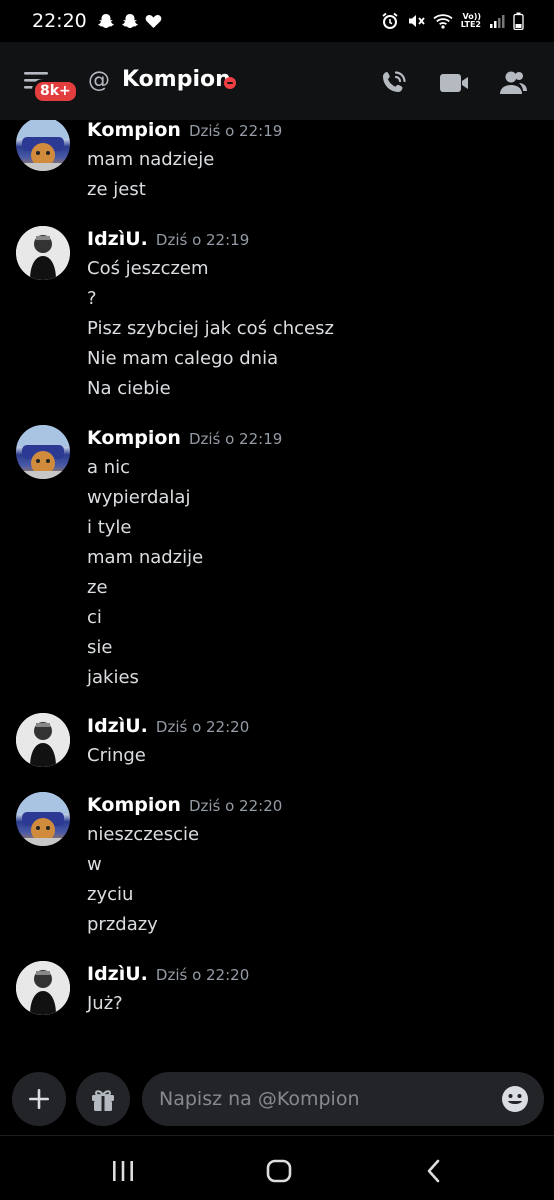 The width and height of the screenshot is (554, 1200). I want to click on message-line: Na ciebie, so click(129, 388).